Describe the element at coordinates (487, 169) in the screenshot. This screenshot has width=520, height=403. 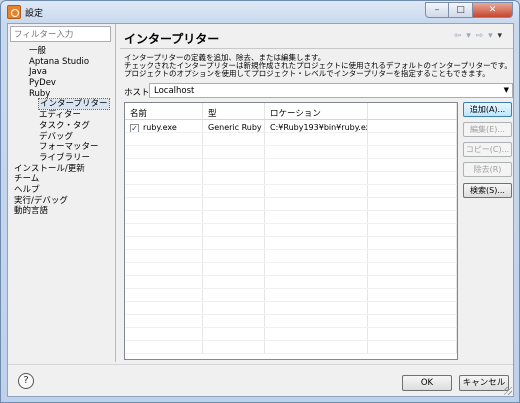
I see `remove-button: 除去(R)` at that location.